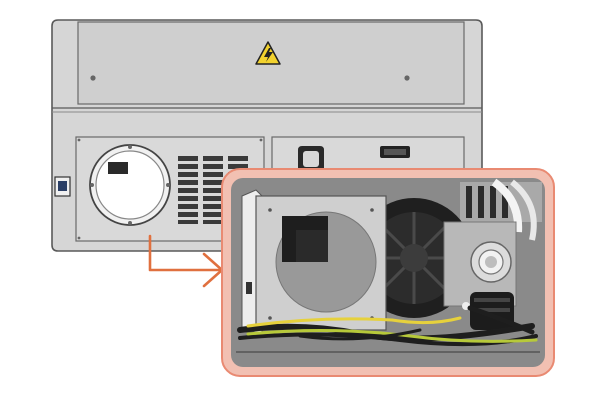  Describe the element at coordinates (491, 262) in the screenshot. I see `cable-gland` at that location.